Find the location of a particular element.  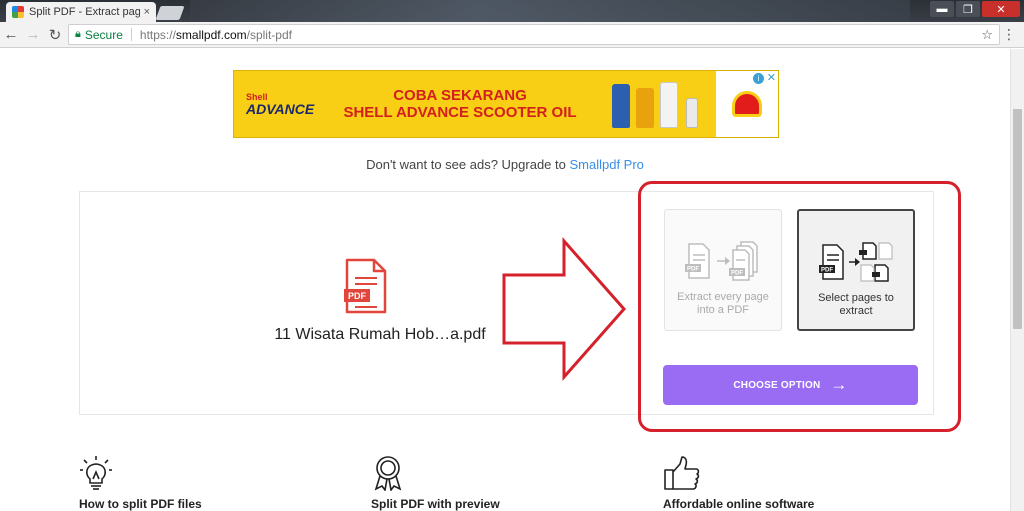

url-host: smallpdf.com is located at coordinates (211, 34).